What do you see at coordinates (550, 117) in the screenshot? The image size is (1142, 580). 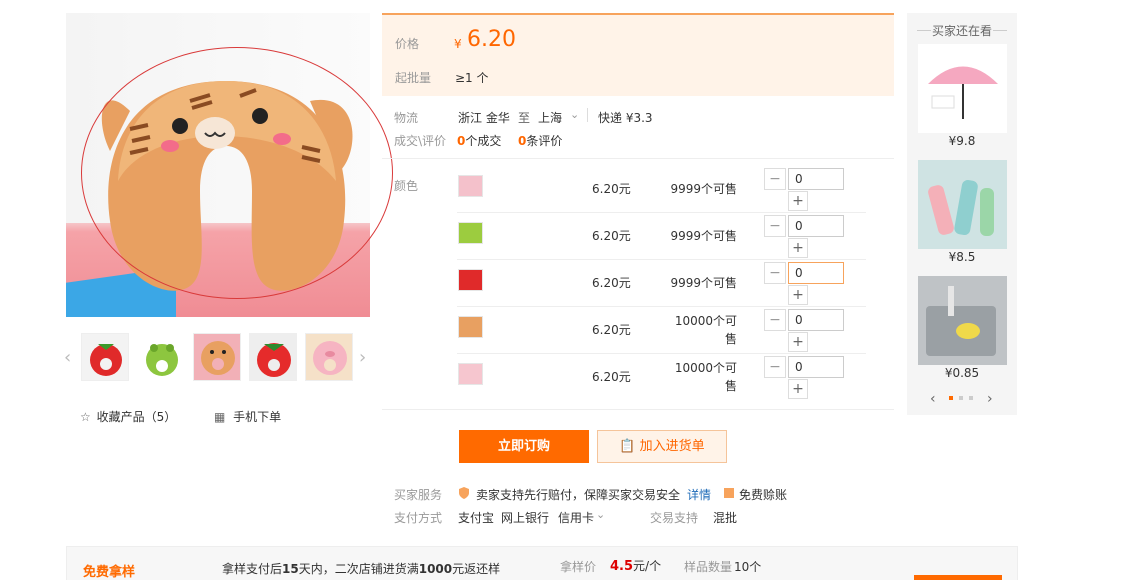 I see `shipping-destination-select: 上海` at bounding box center [550, 117].